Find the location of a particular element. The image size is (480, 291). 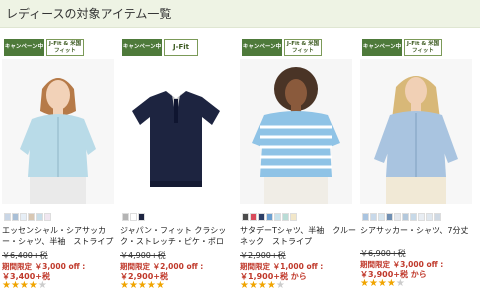

section-header: レディースの対象アイテム一覧 is located at coordinates (240, 14).